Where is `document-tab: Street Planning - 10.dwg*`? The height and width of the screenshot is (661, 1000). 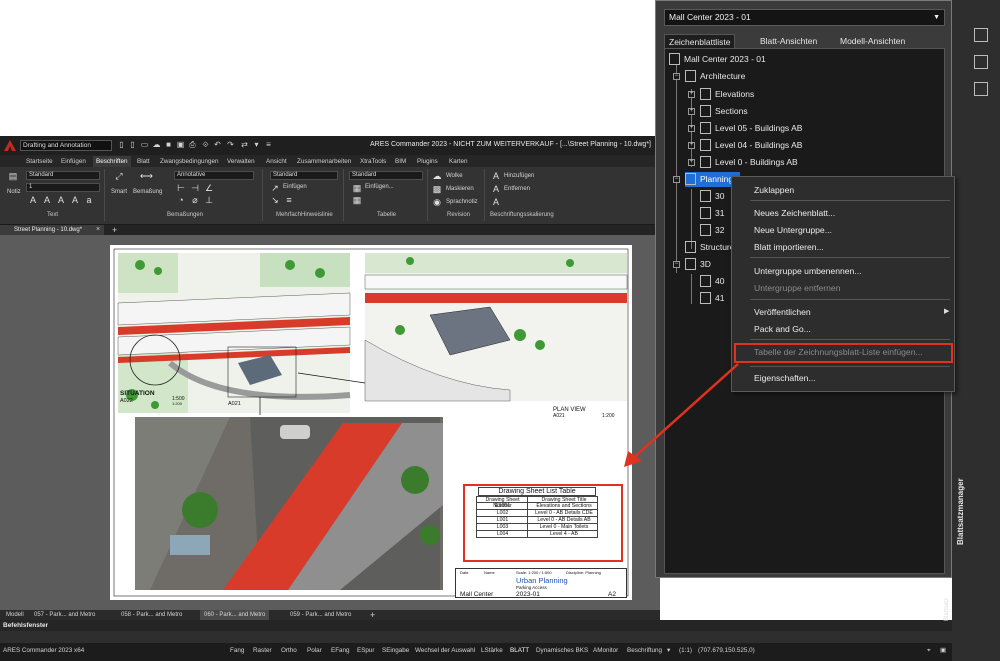
document-tab: Street Planning - 10.dwg* is located at coordinates (52, 230).